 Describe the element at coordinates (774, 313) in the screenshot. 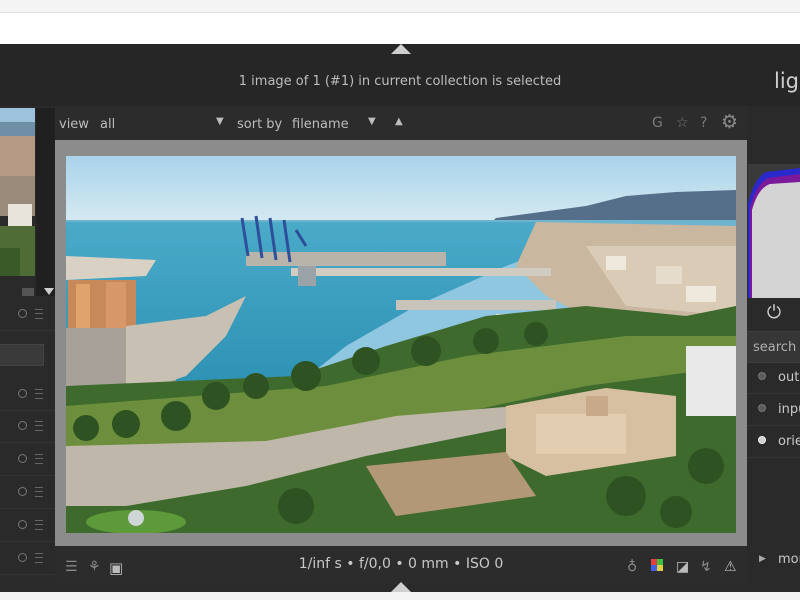

I see `power-icon: ⏻` at that location.